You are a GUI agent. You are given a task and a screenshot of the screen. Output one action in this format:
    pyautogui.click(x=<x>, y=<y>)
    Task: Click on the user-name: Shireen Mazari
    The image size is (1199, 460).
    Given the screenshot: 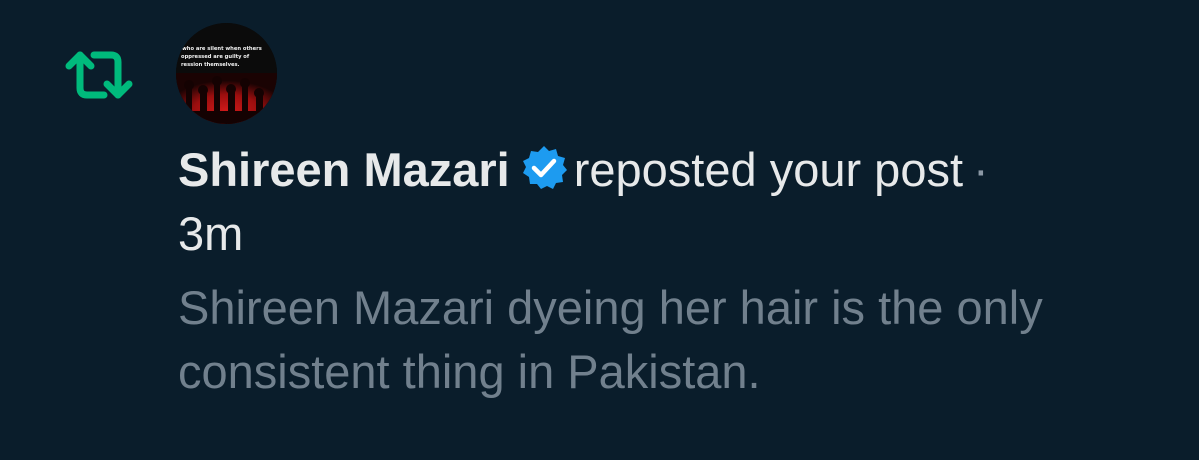 What is the action you would take?
    pyautogui.click(x=344, y=169)
    